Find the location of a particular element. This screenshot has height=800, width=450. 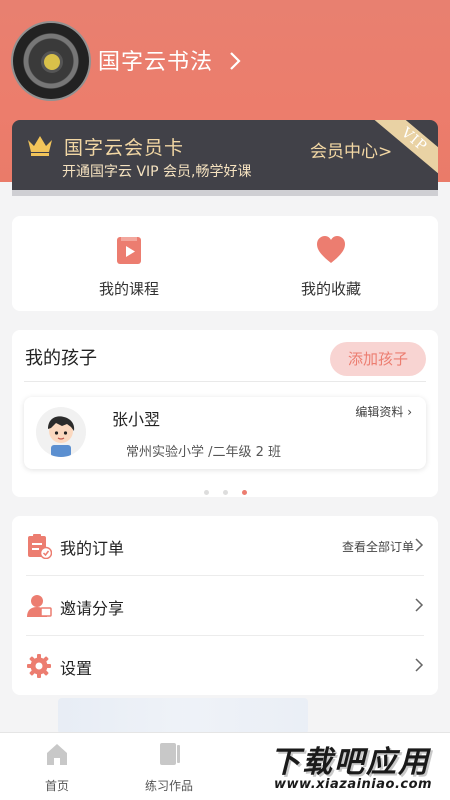

order-icon is located at coordinates (40, 546).